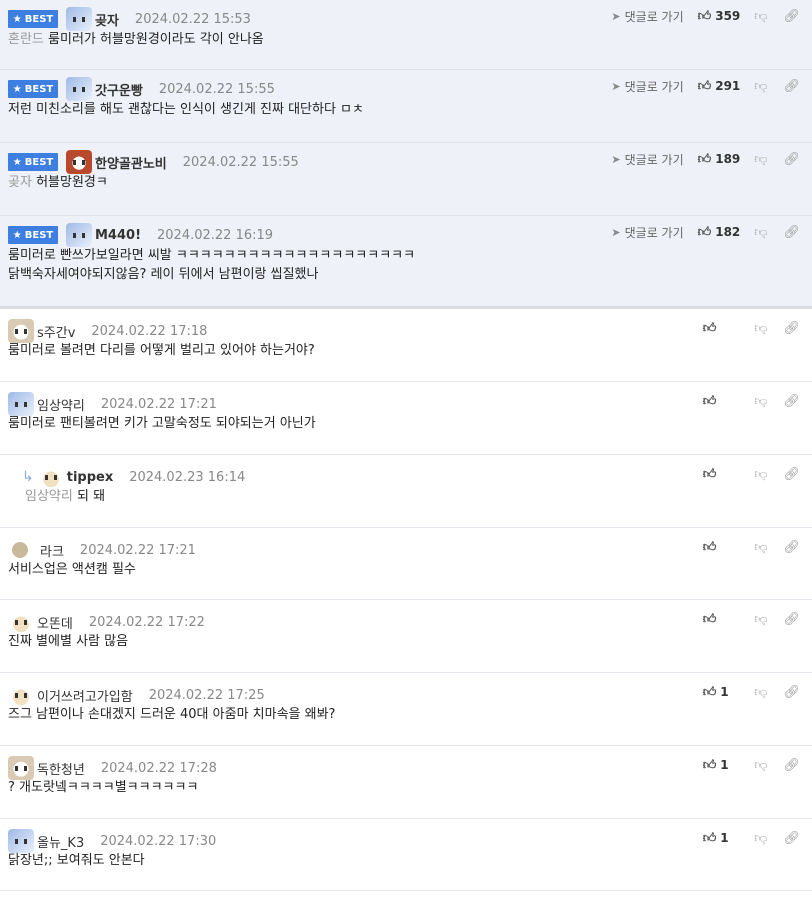 This screenshot has width=812, height=901. Describe the element at coordinates (26, 39) in the screenshot. I see `mention-nickname: 혼란드` at that location.